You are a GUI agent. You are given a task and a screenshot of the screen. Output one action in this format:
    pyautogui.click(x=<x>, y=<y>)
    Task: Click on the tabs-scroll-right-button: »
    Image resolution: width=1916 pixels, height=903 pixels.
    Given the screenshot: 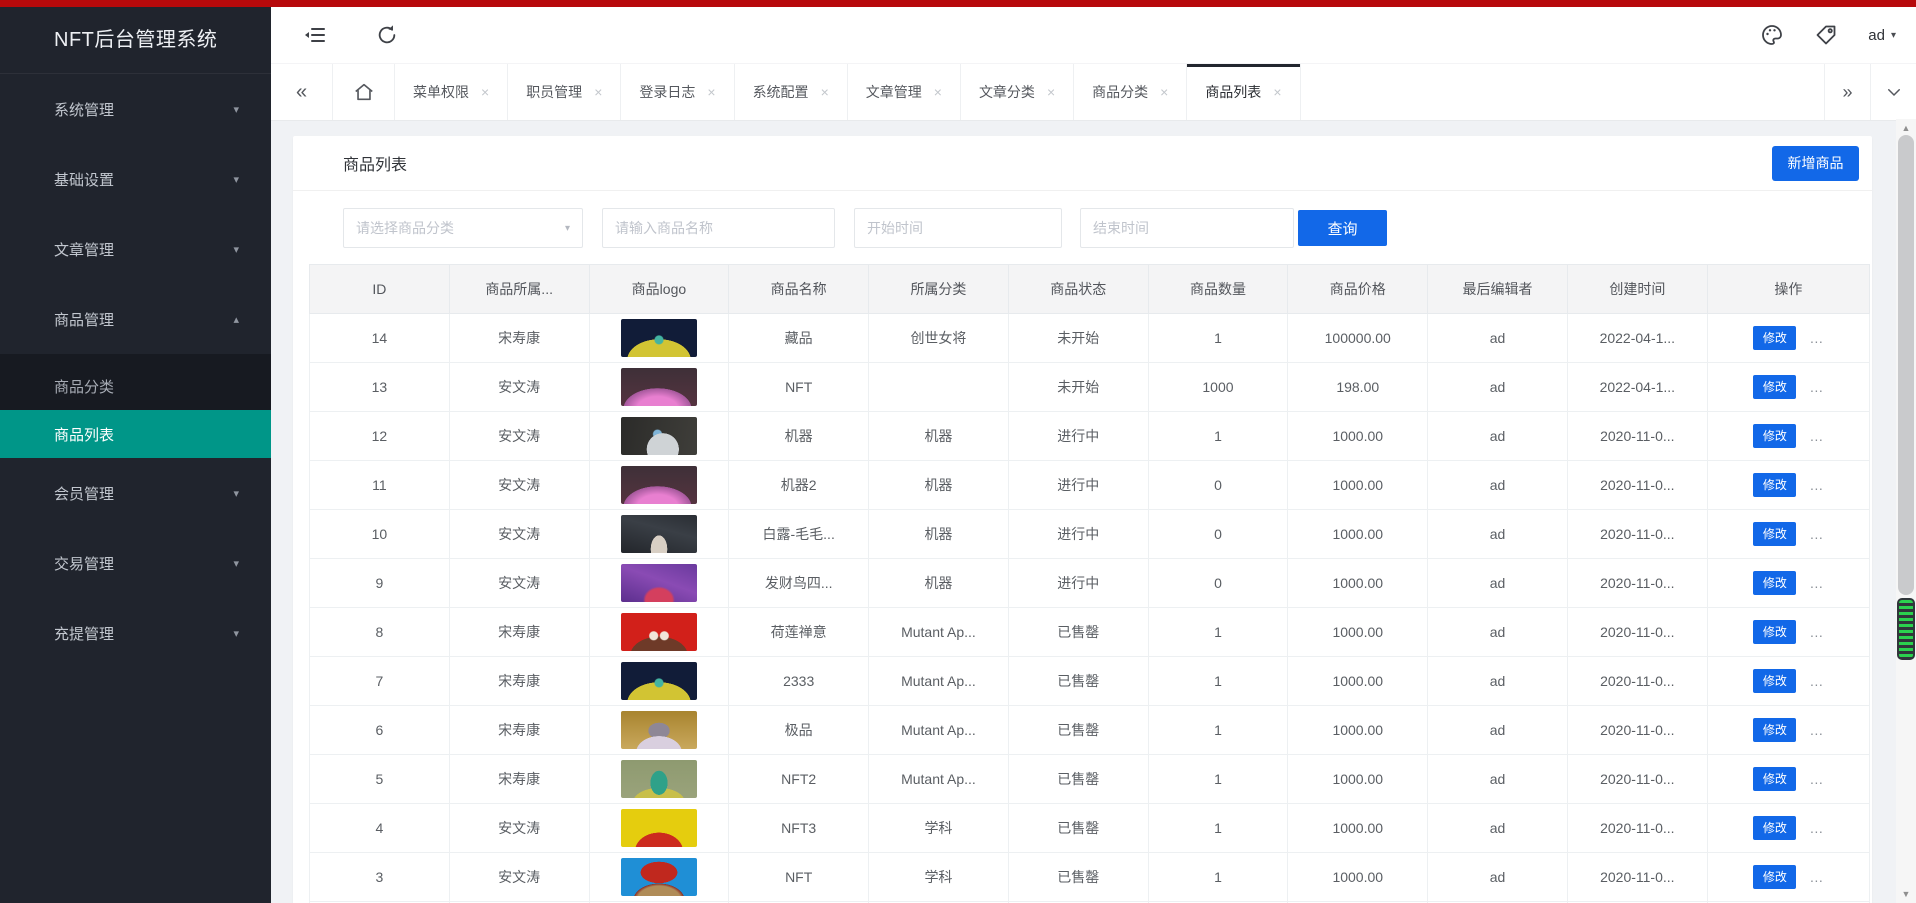 What is the action you would take?
    pyautogui.click(x=1847, y=92)
    